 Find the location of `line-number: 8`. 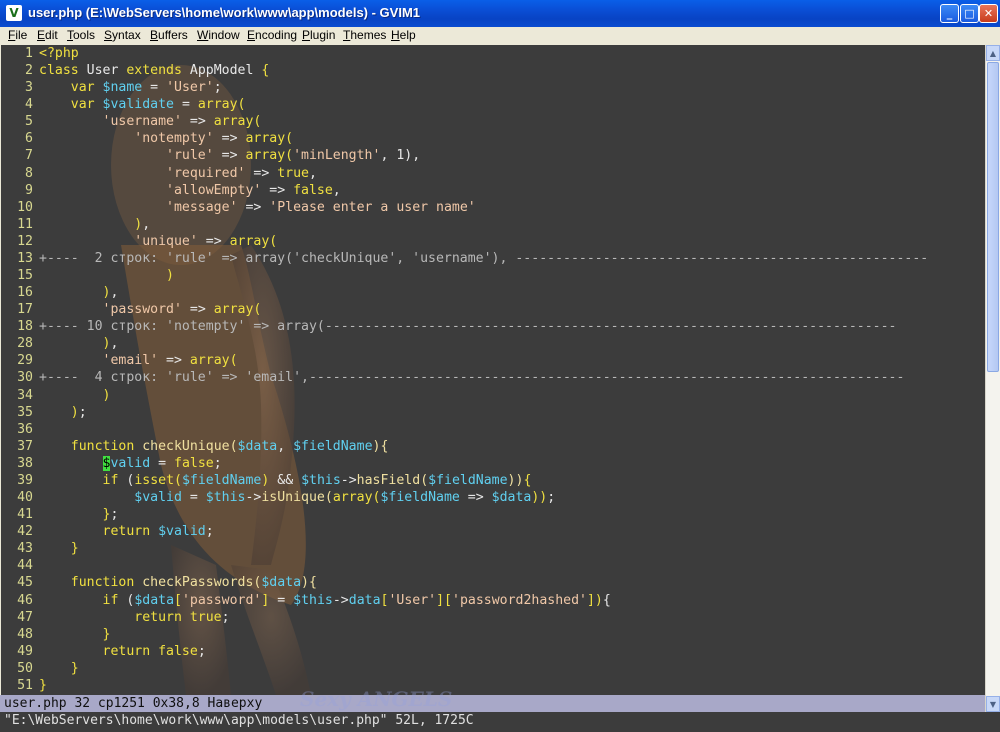

line-number: 8 is located at coordinates (29, 173).